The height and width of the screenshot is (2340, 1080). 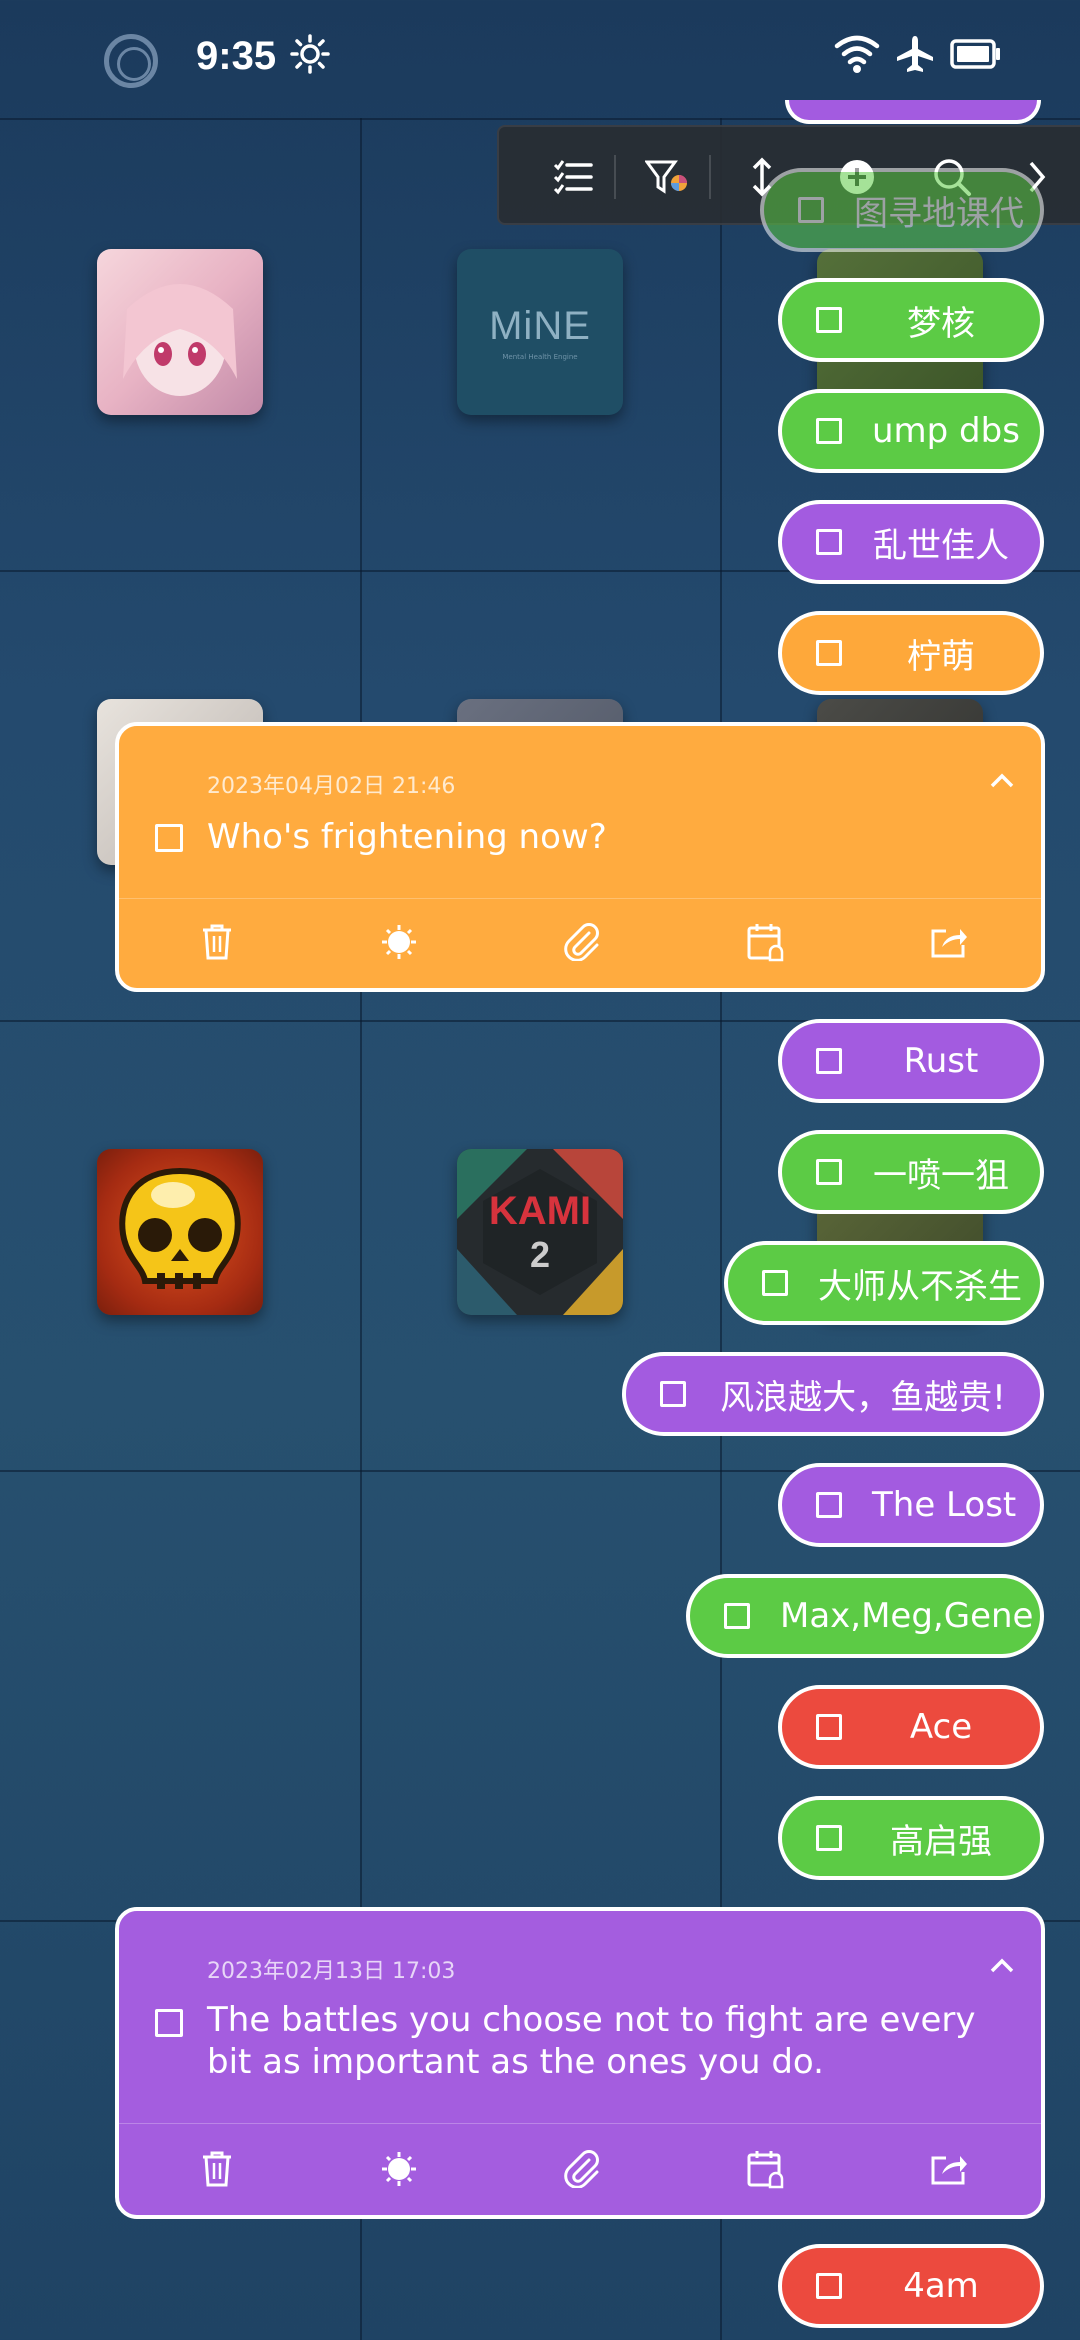 I want to click on pill-item: 高启强, so click(x=911, y=1838).